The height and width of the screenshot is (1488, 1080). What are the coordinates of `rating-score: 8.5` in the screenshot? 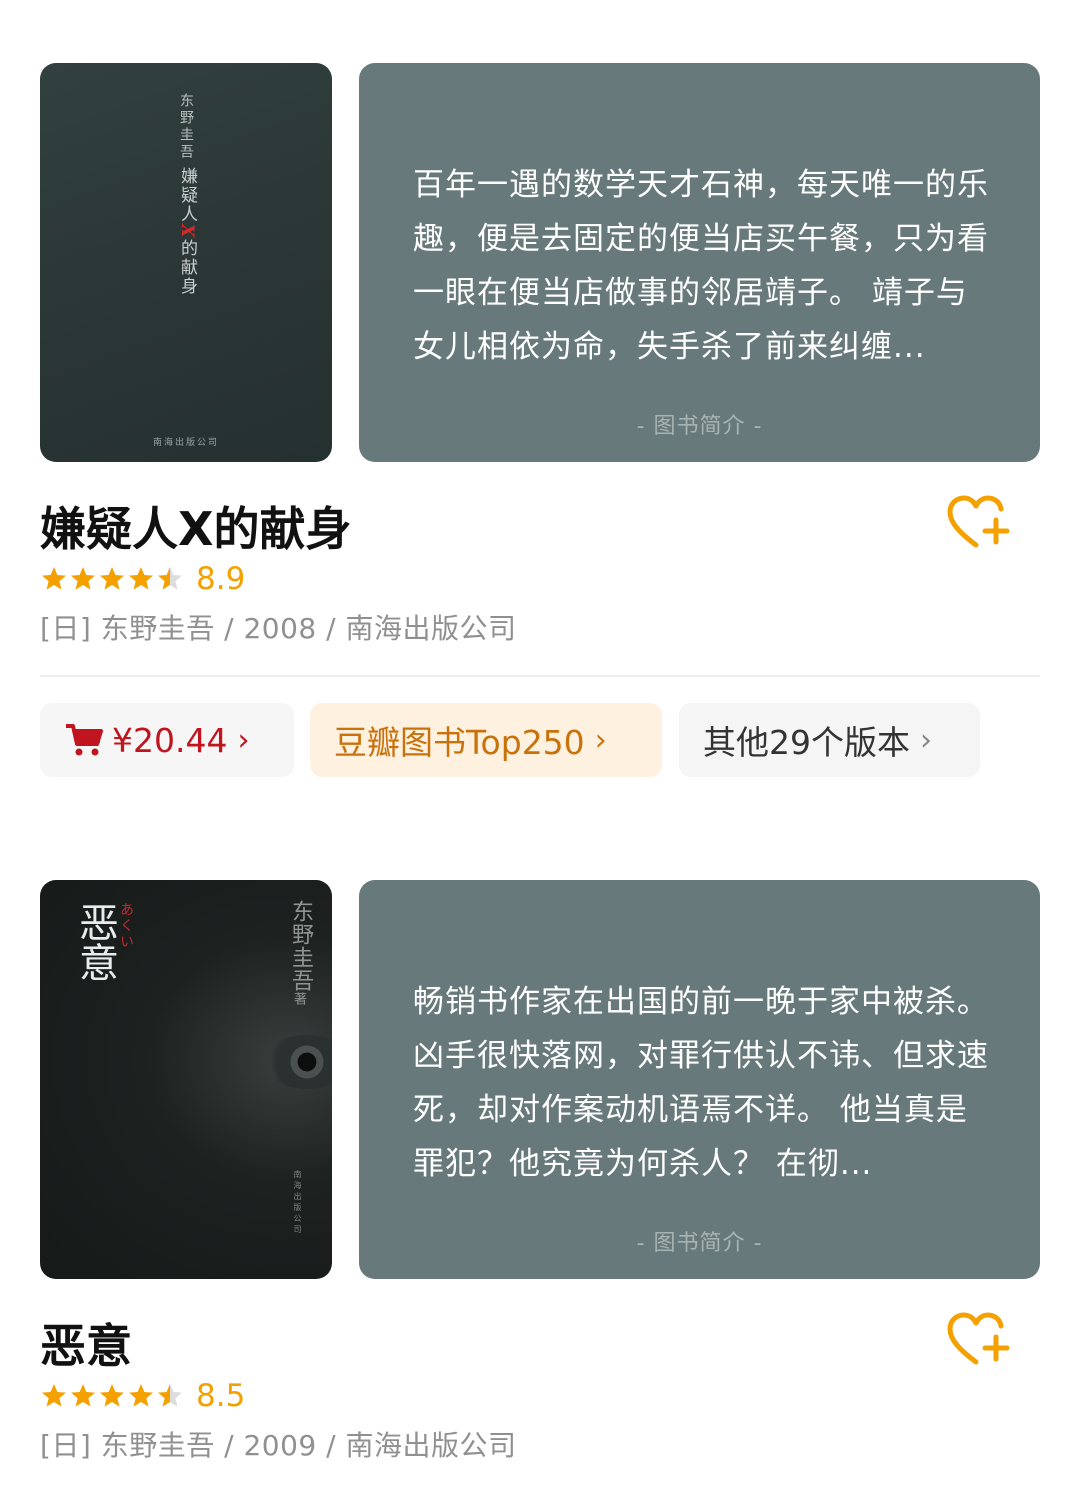 It's located at (221, 1396).